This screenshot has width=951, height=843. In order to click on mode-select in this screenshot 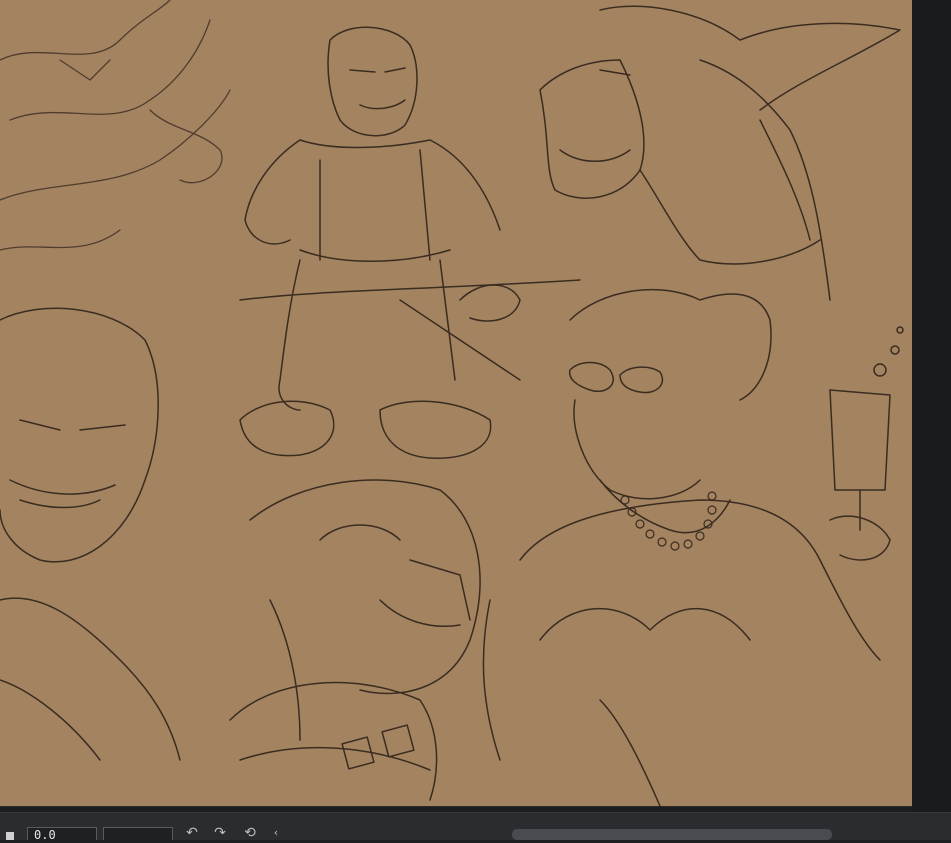, I will do `click(138, 833)`.